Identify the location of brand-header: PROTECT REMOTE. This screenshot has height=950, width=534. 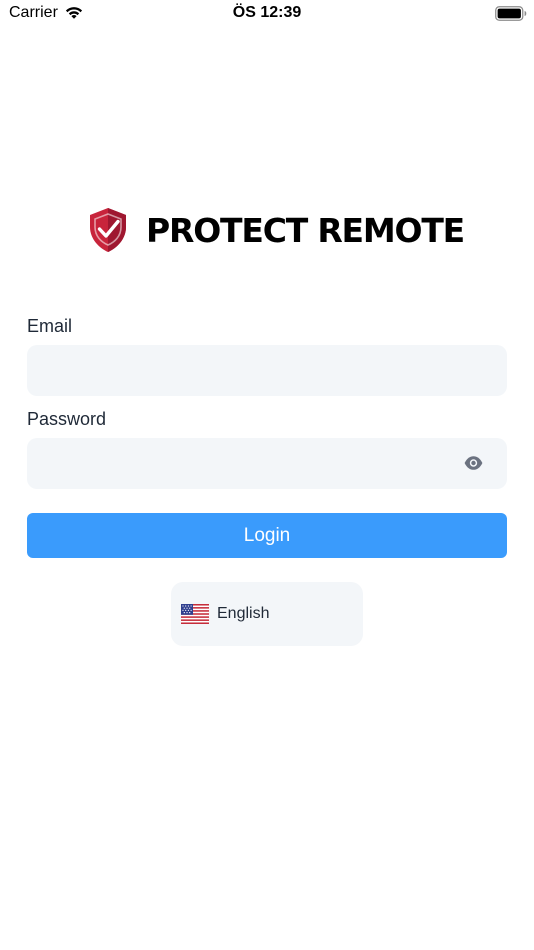
(276, 230).